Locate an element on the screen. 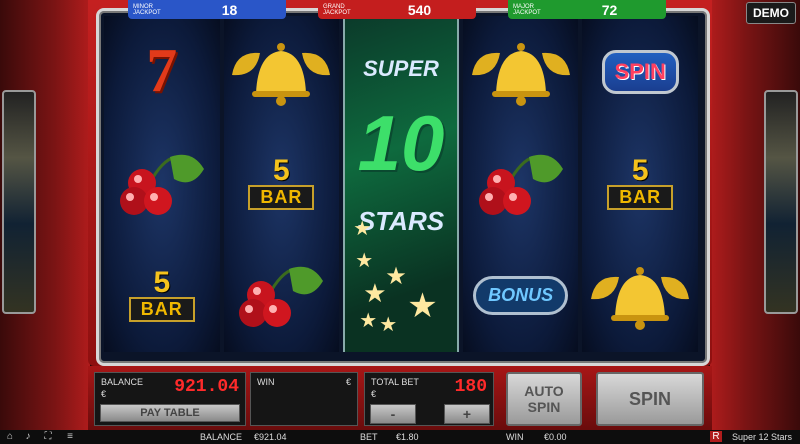 Image resolution: width=800 pixels, height=444 pixels. status-balance-value: €921.04 is located at coordinates (270, 437).